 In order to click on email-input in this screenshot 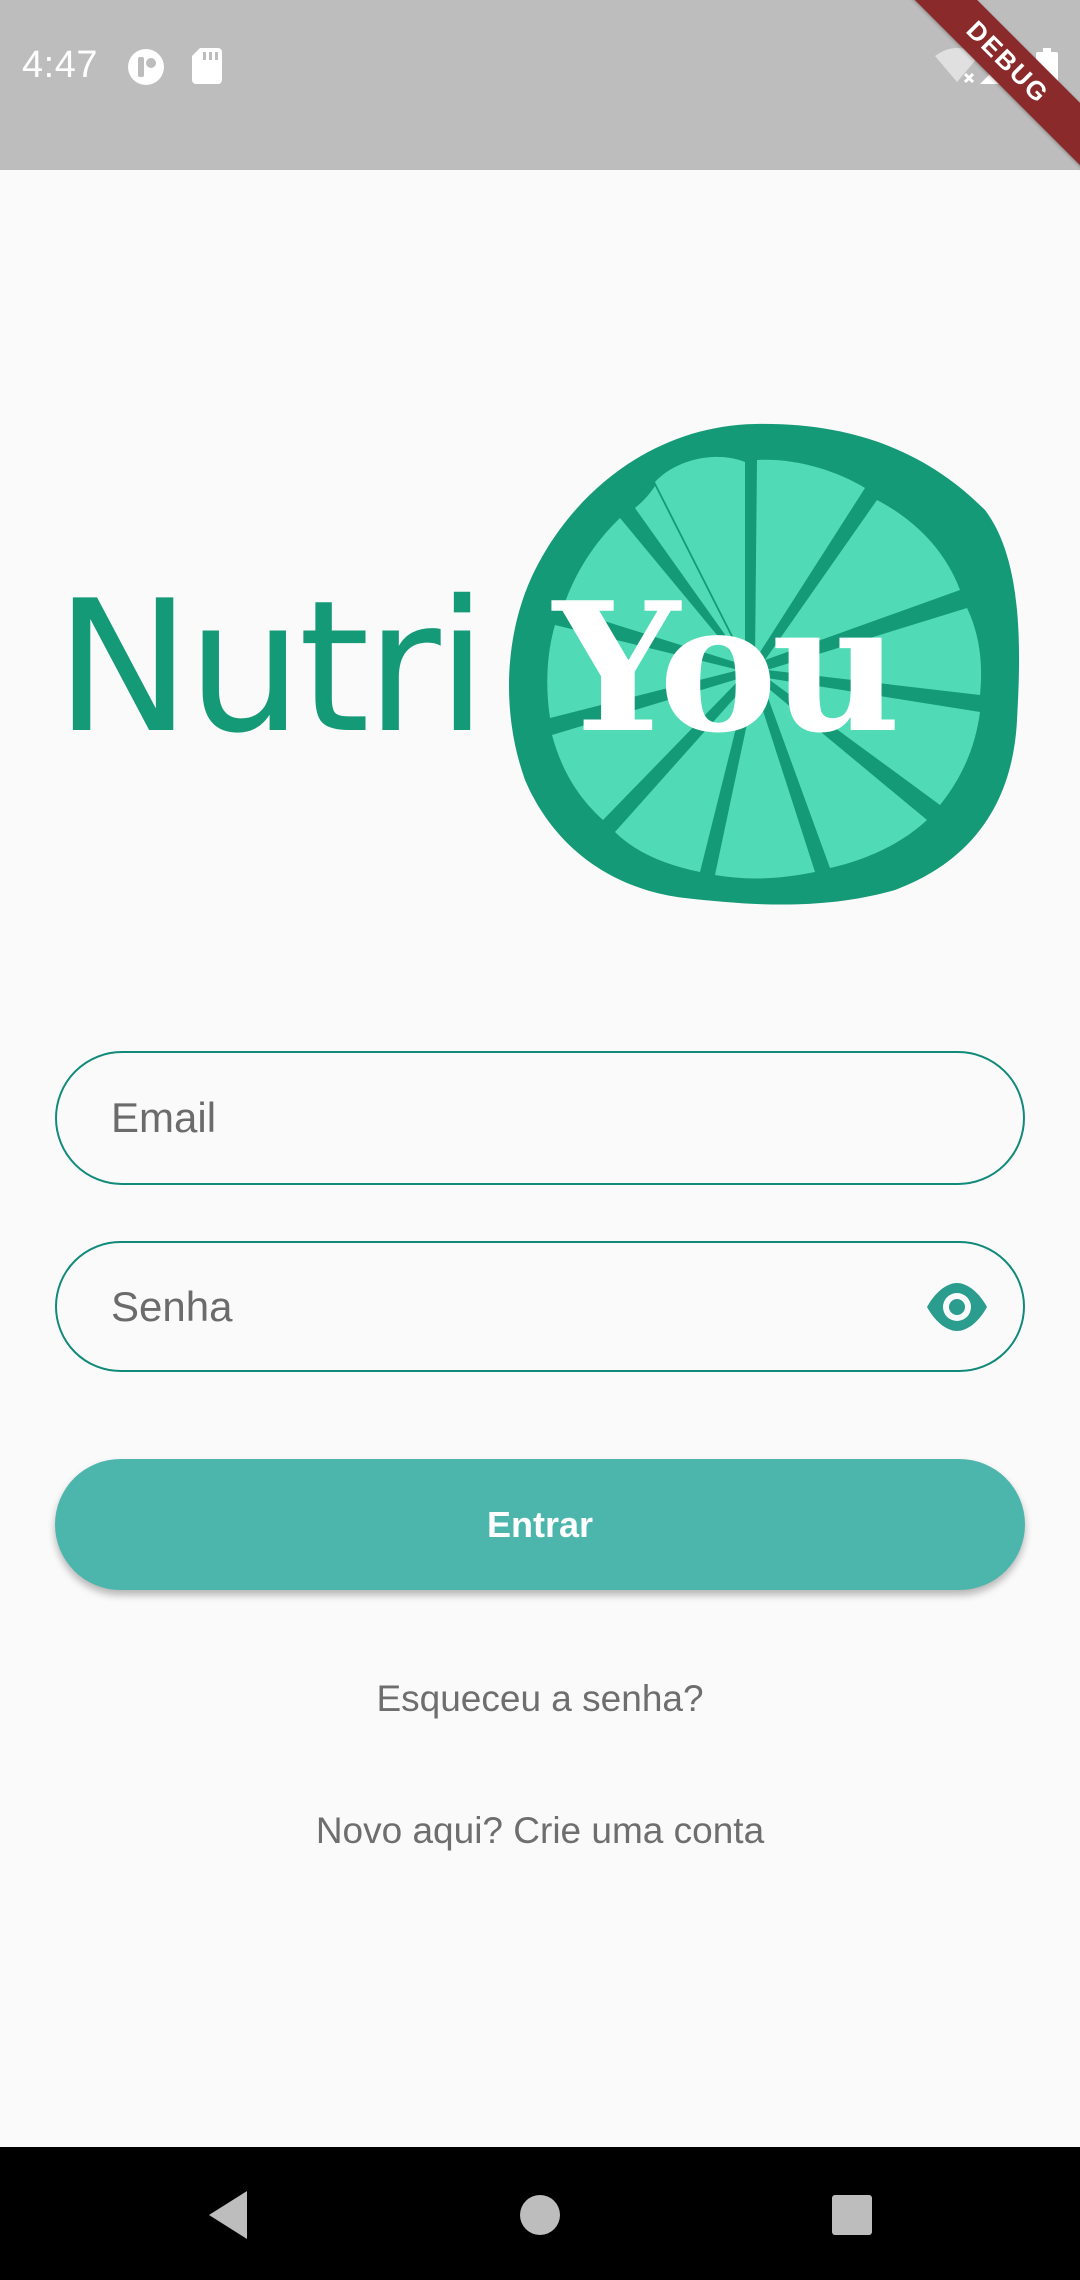, I will do `click(521, 1118)`.